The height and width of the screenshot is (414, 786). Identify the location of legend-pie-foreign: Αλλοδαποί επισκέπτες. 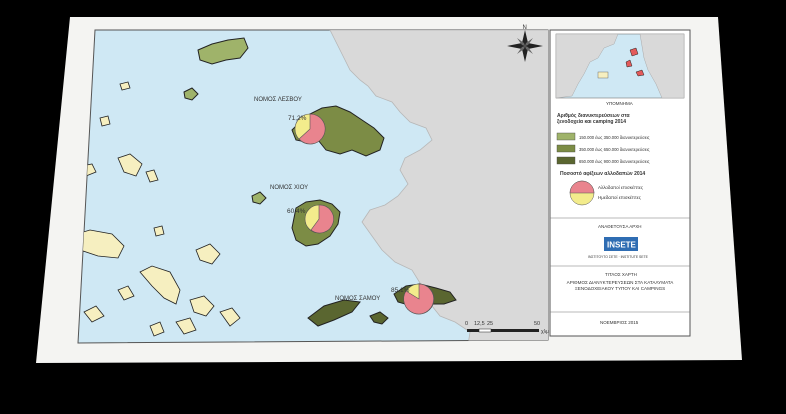
(621, 187).